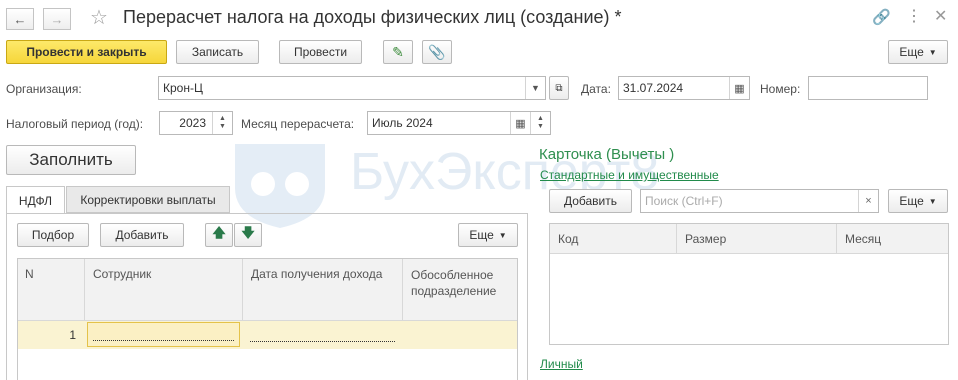 This screenshot has height=380, width=958. I want to click on right-more-button: Еще ▼, so click(918, 201).